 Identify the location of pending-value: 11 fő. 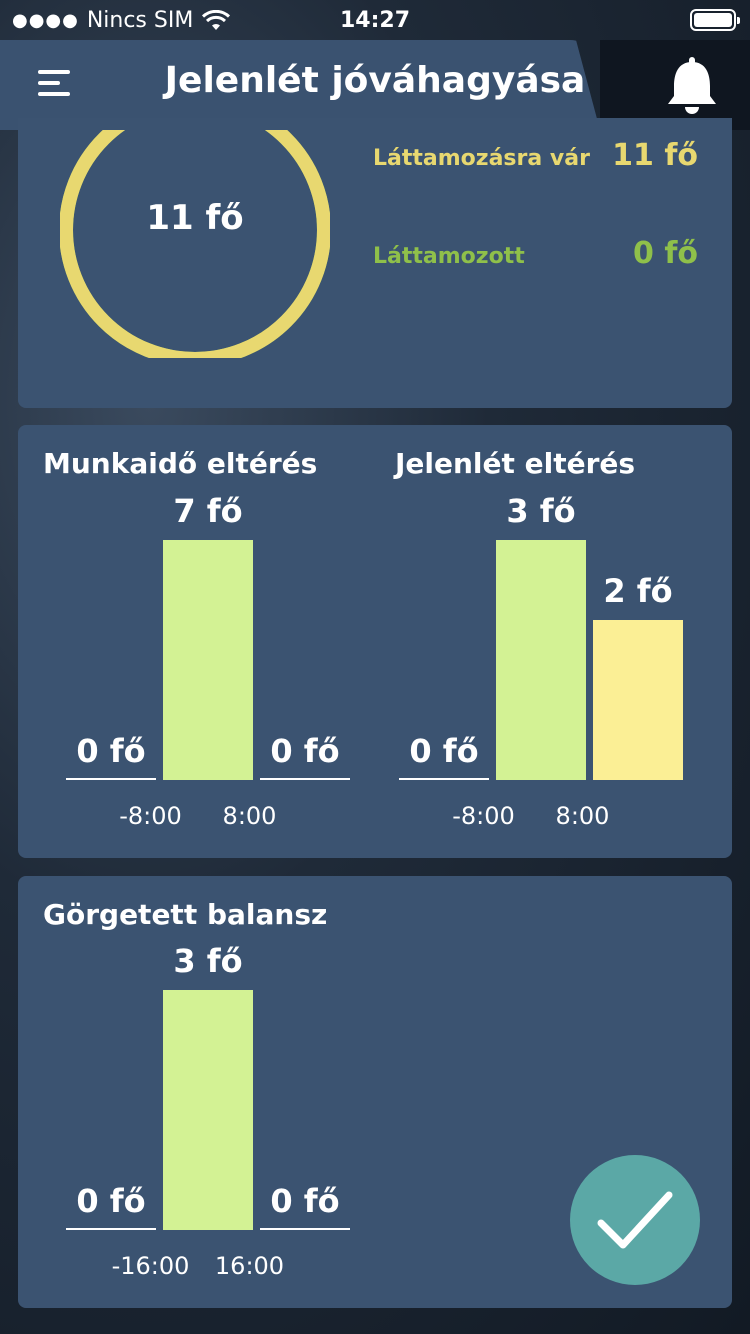
(655, 155).